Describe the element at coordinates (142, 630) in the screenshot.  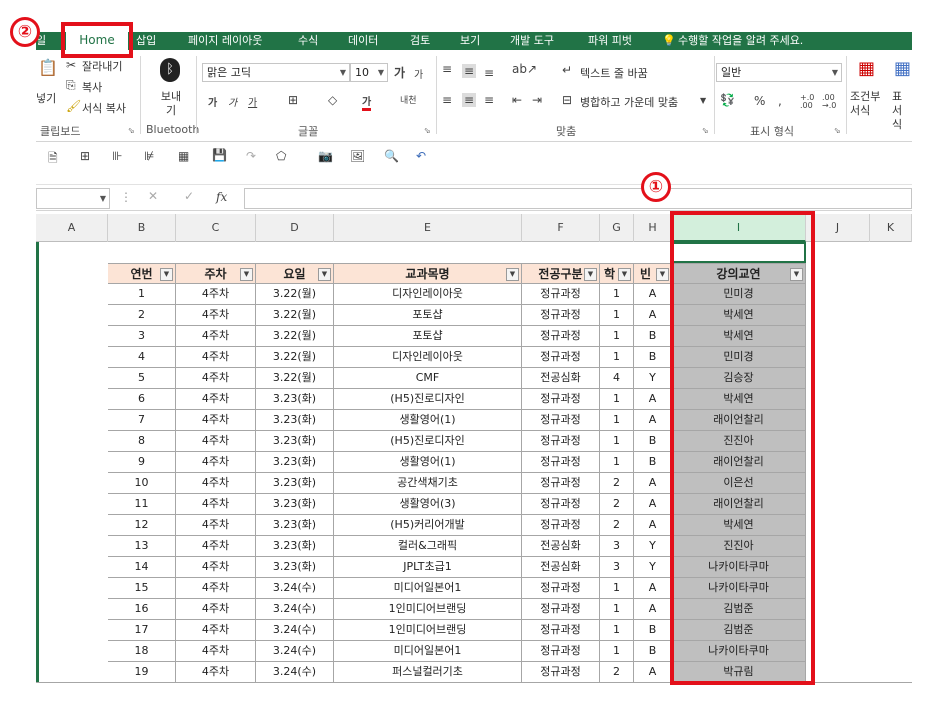
I see `cell-no: 17` at that location.